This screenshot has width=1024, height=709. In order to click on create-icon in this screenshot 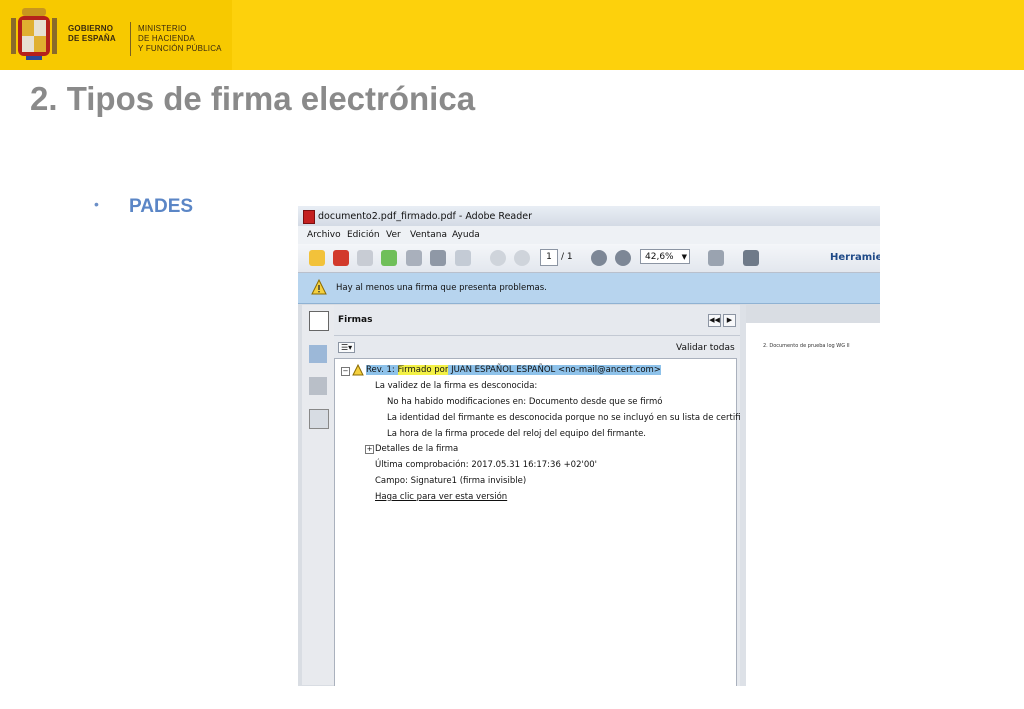, I will do `click(317, 258)`.